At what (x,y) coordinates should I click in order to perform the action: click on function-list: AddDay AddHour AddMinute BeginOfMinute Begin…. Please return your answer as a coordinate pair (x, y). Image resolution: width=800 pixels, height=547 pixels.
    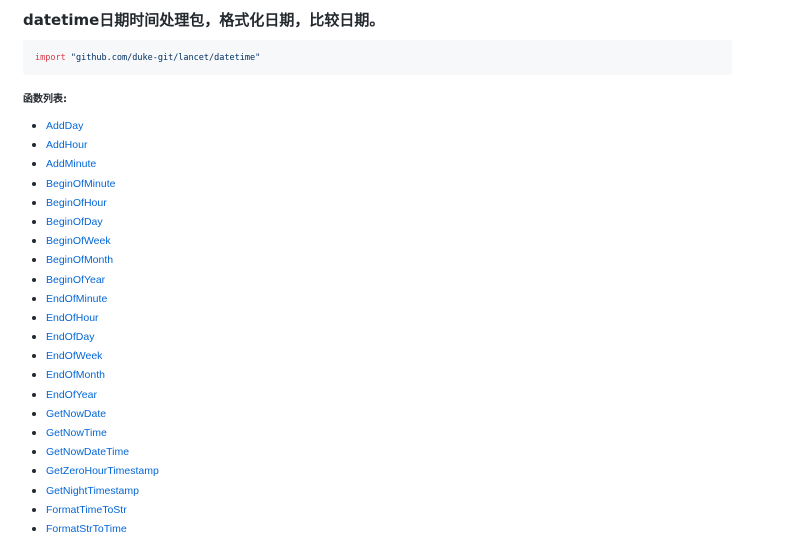
    Looking at the image, I should click on (91, 328).